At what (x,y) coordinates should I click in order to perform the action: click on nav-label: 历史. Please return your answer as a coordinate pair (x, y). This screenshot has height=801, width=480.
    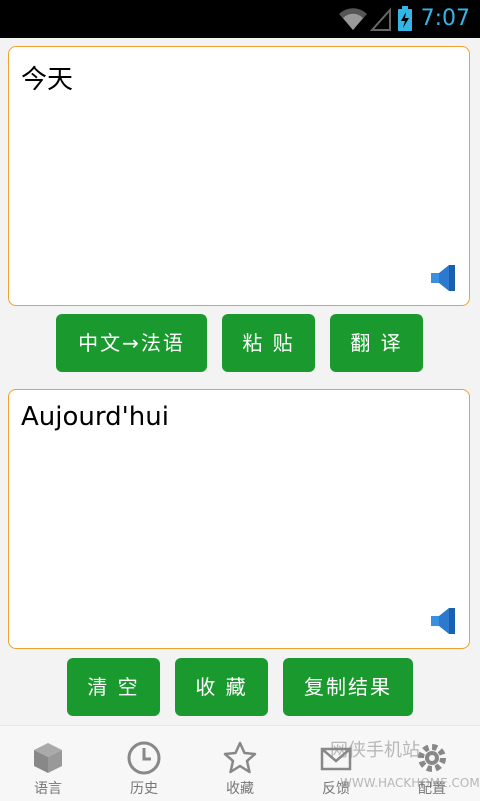
    Looking at the image, I should click on (144, 789).